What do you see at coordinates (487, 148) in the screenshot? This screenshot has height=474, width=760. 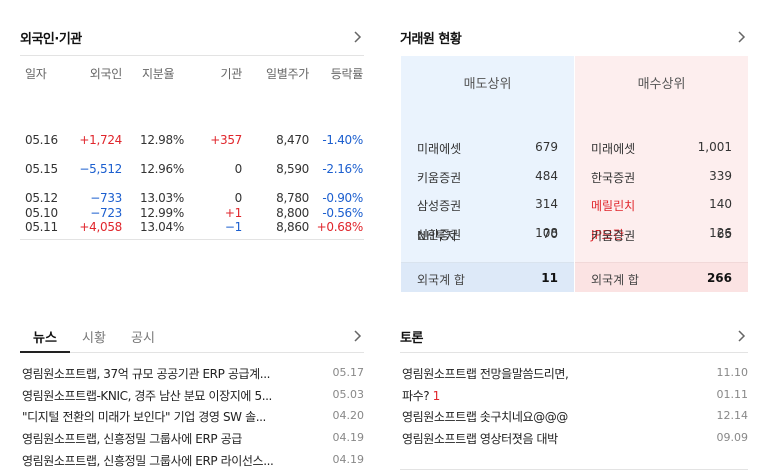 I see `list-item: 미래에셋 679` at bounding box center [487, 148].